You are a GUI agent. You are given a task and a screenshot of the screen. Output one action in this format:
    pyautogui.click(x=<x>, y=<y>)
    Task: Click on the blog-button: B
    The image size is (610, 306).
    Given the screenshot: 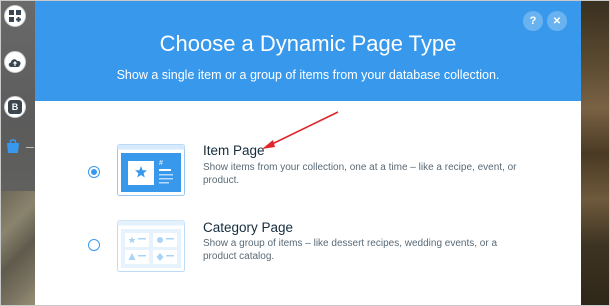 What is the action you would take?
    pyautogui.click(x=15, y=107)
    